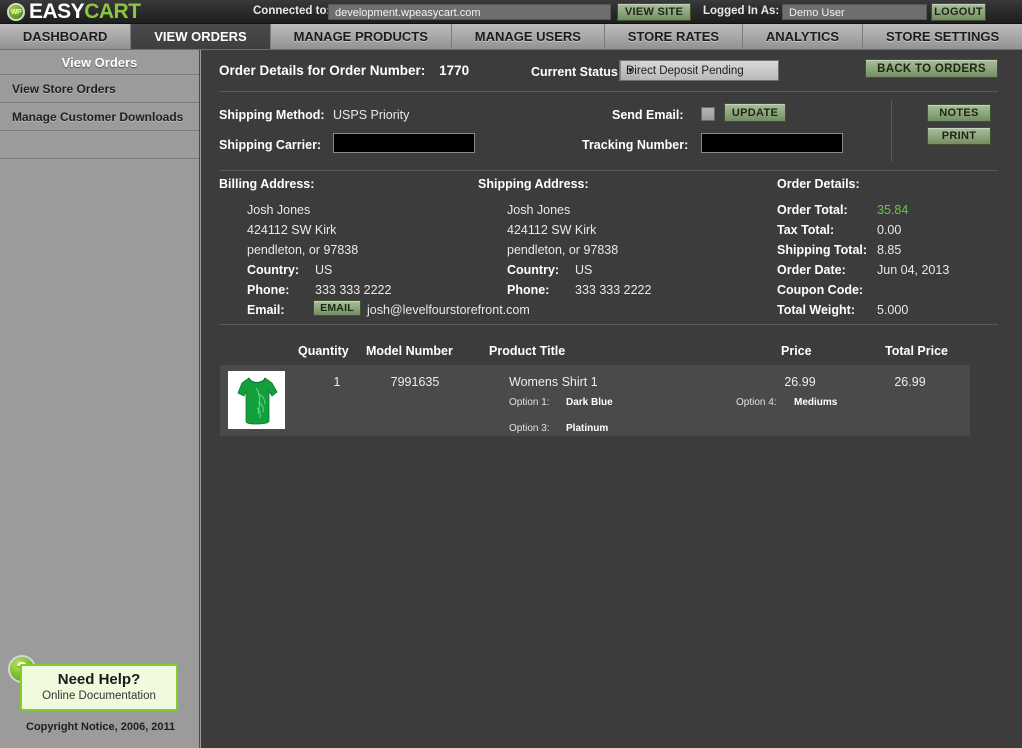 The image size is (1022, 748). What do you see at coordinates (811, 270) in the screenshot?
I see `order-date-label: Order Date:` at bounding box center [811, 270].